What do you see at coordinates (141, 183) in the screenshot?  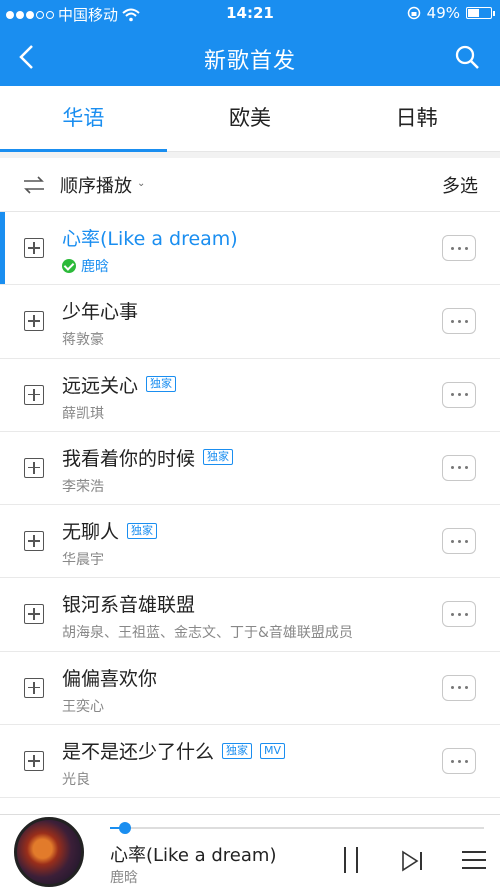 I see `chevron-down-icon: ⌄` at bounding box center [141, 183].